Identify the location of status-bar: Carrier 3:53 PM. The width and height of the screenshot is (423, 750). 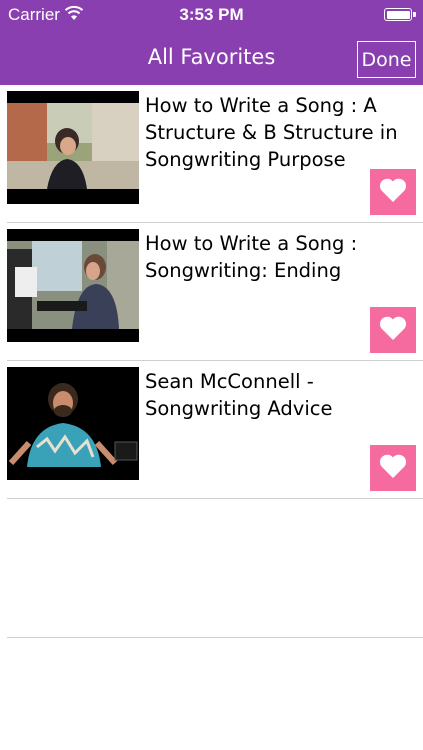
(211, 15).